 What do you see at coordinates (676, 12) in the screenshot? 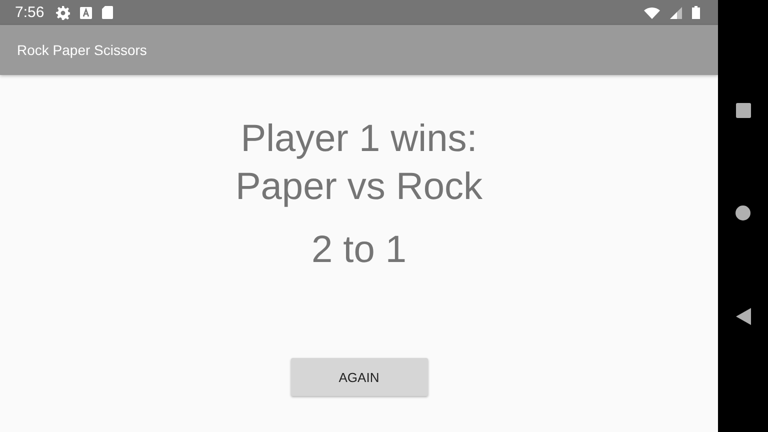
I see `signal-icon` at bounding box center [676, 12].